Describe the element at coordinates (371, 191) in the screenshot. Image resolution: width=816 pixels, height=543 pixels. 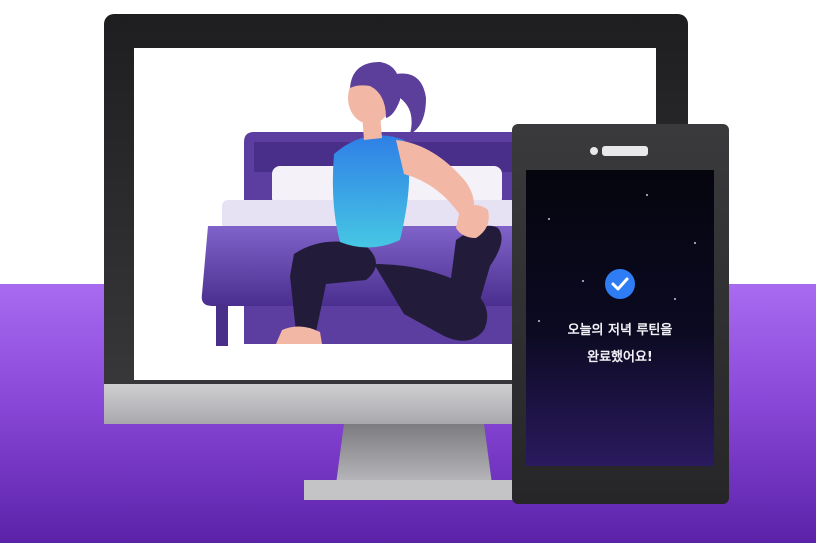
I see `woman-shirt` at that location.